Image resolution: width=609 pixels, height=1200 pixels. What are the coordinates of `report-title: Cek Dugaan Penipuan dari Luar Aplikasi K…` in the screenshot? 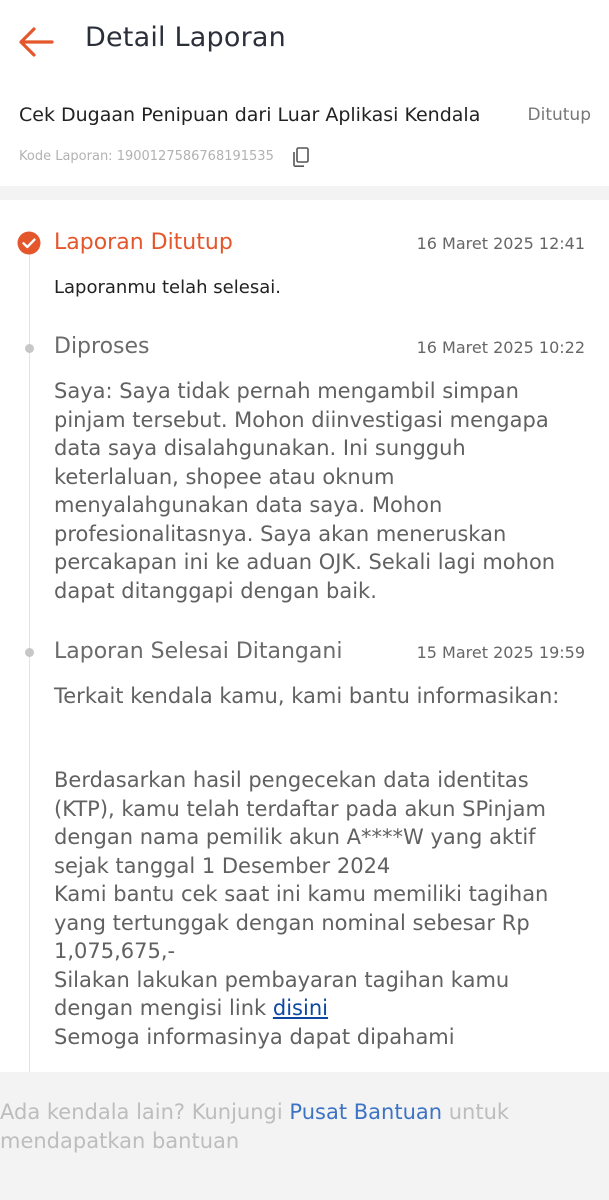 It's located at (250, 115).